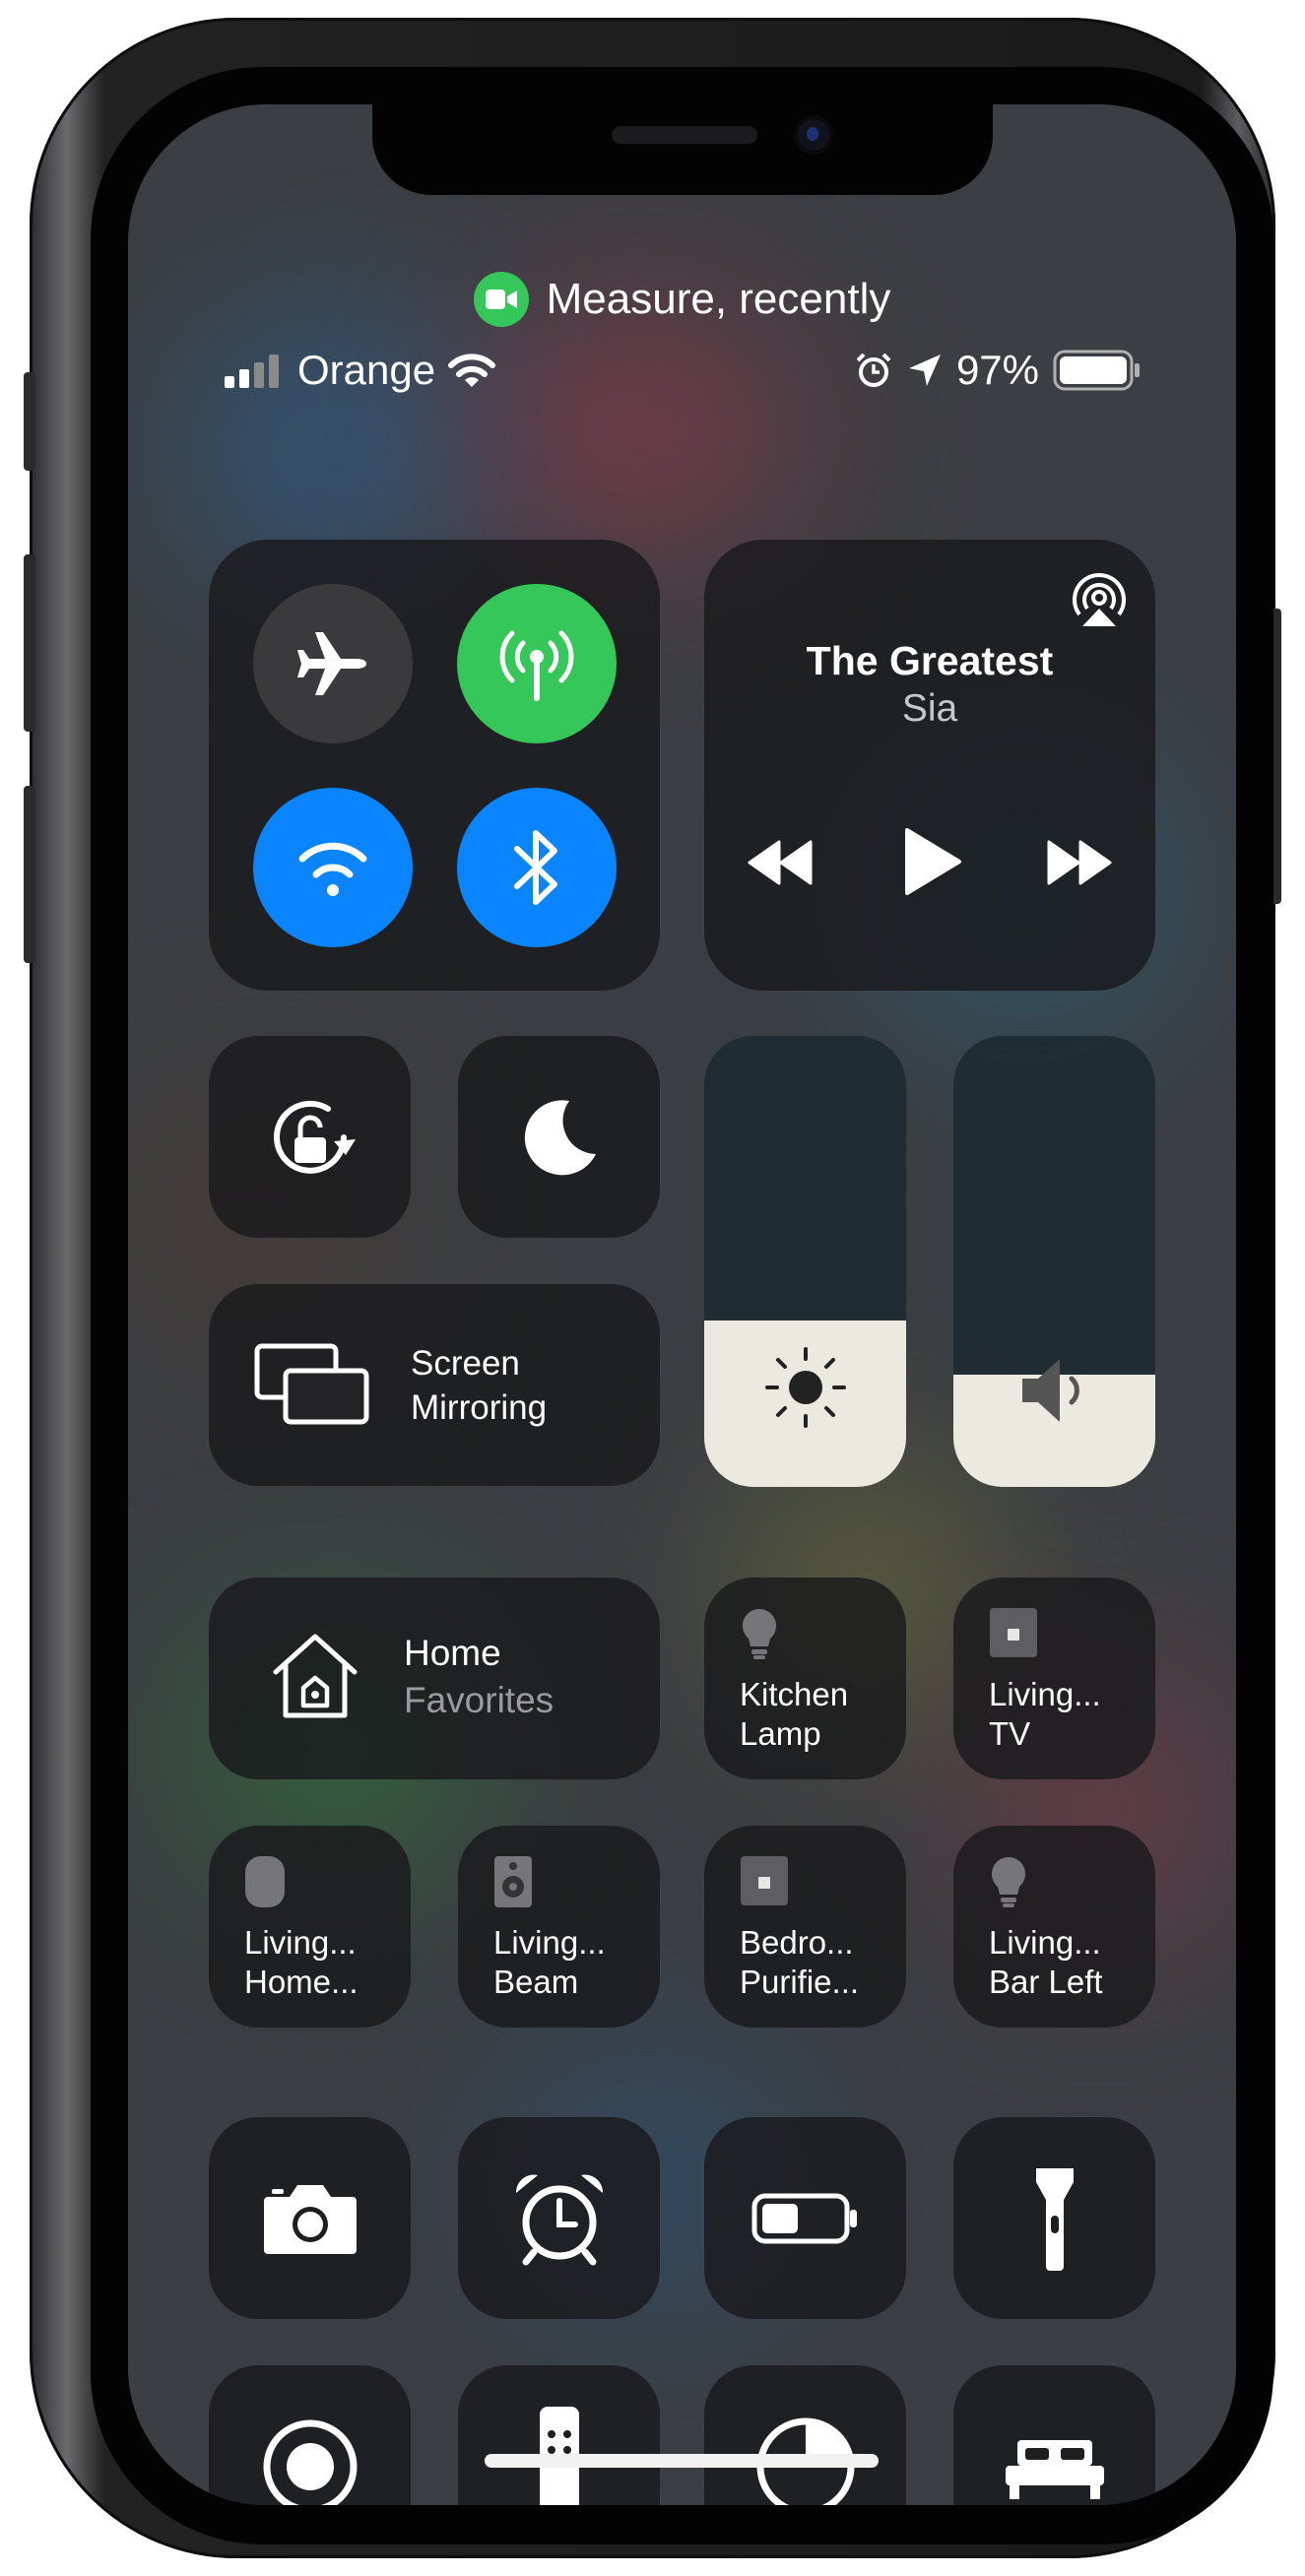 Image resolution: width=1305 pixels, height=2576 pixels. What do you see at coordinates (794, 1714) in the screenshot?
I see `accessory-label: Kitchen Lamp` at bounding box center [794, 1714].